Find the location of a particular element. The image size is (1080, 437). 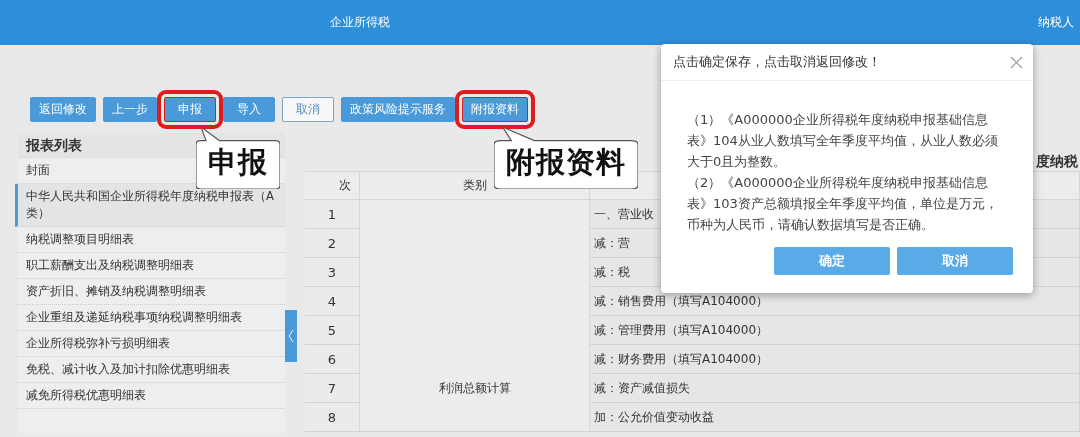

table-cell: 5 is located at coordinates (332, 330).